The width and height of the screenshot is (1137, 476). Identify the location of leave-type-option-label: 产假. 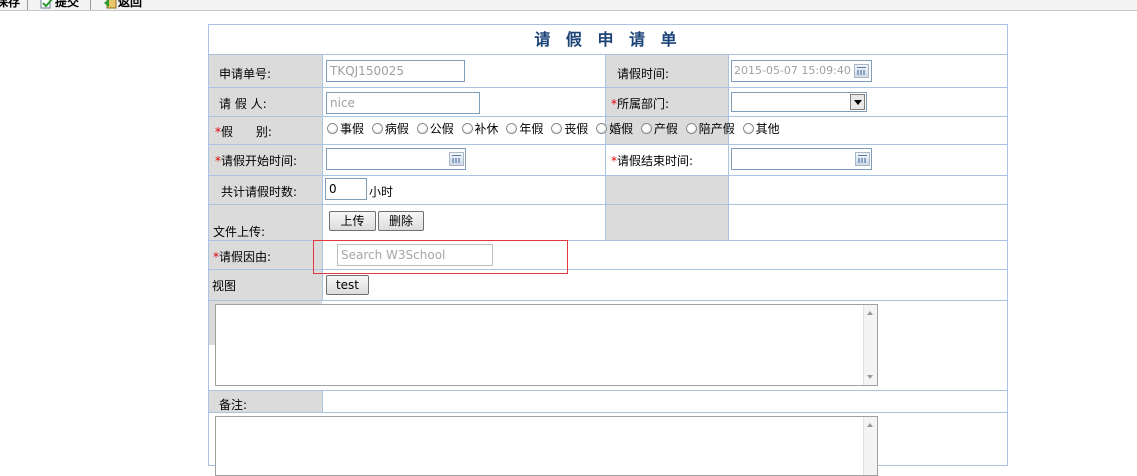
(665, 129).